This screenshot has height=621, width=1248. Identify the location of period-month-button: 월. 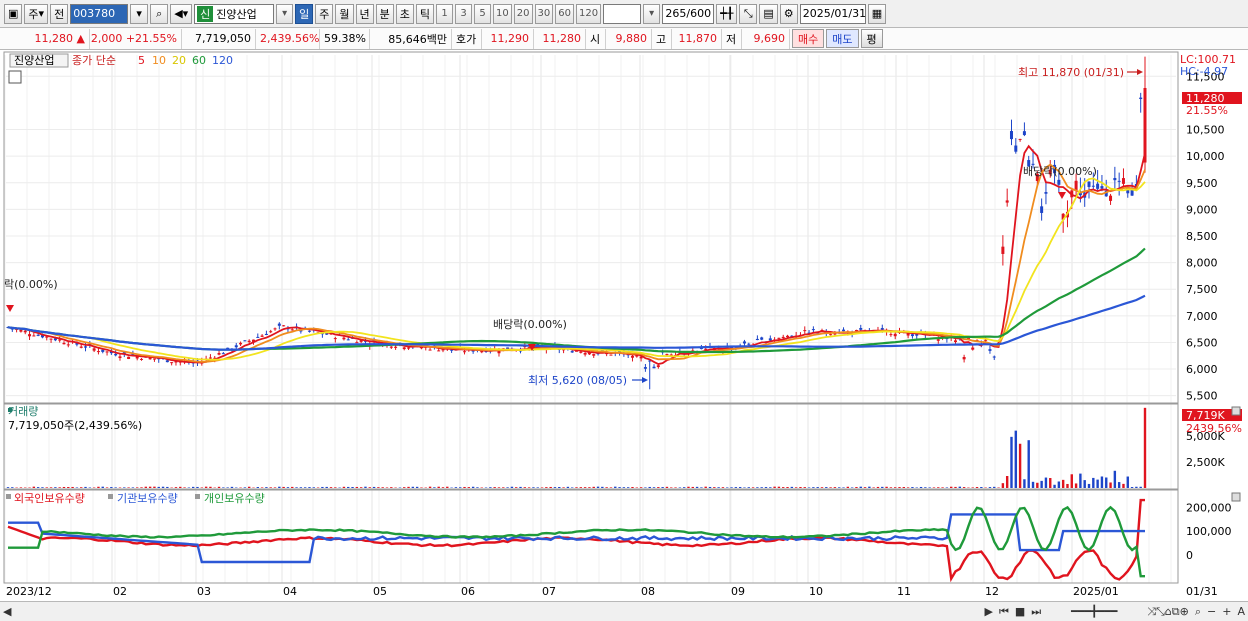
(344, 13).